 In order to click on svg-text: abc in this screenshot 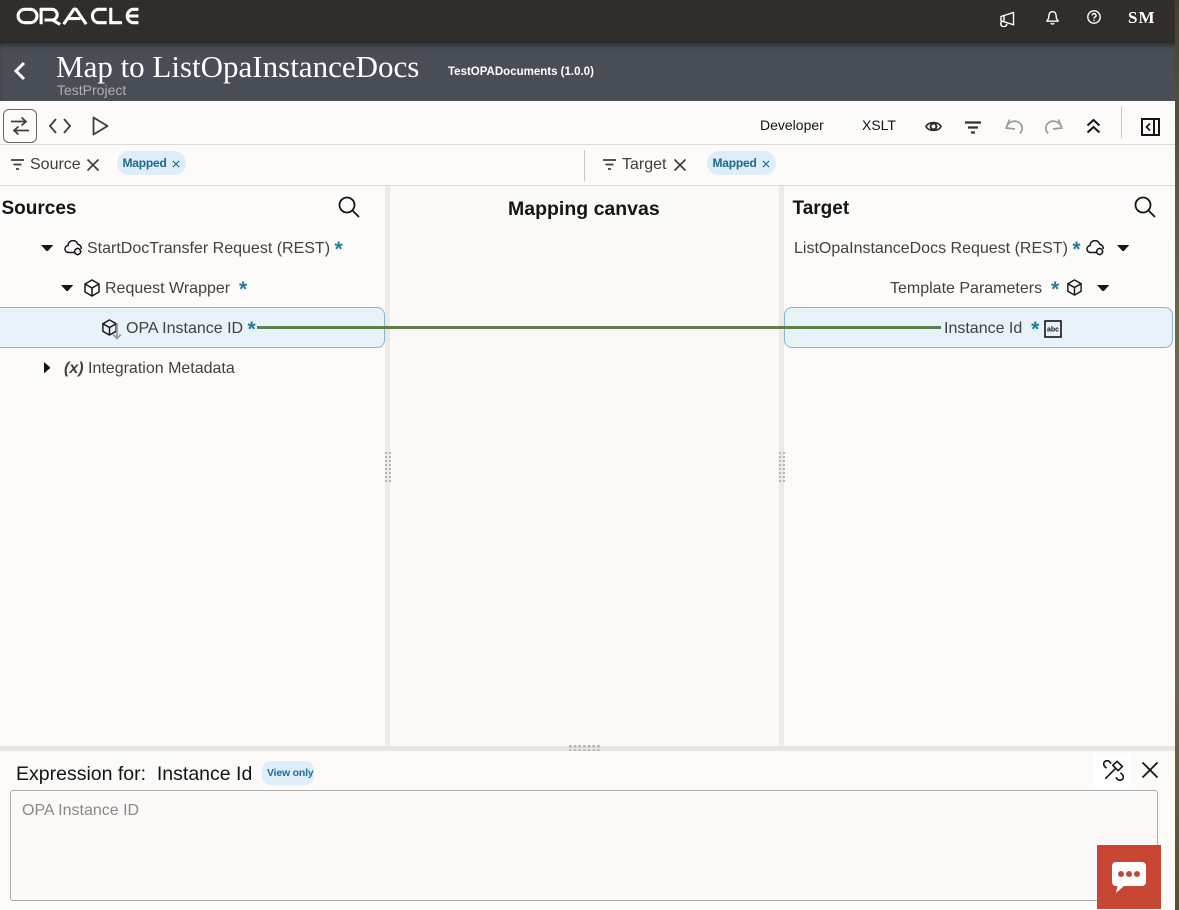, I will do `click(1053, 330)`.